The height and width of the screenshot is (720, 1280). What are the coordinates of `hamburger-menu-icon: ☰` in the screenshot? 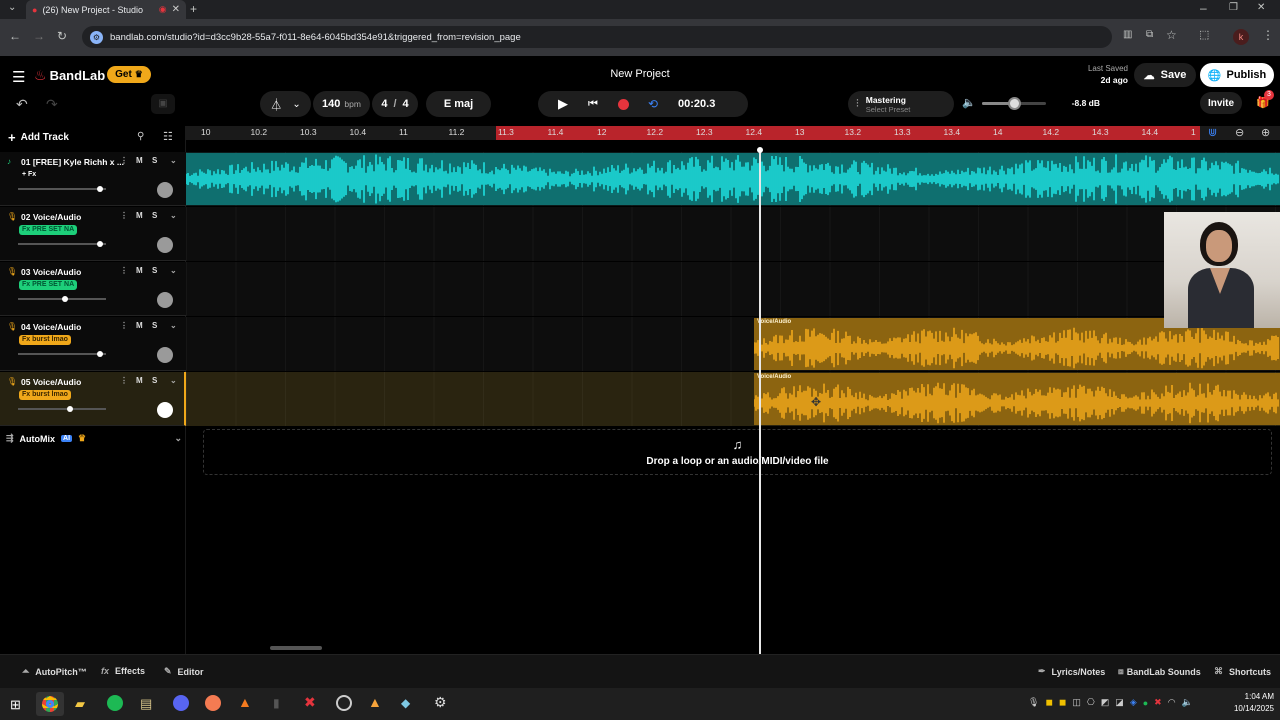 It's located at (18, 77).